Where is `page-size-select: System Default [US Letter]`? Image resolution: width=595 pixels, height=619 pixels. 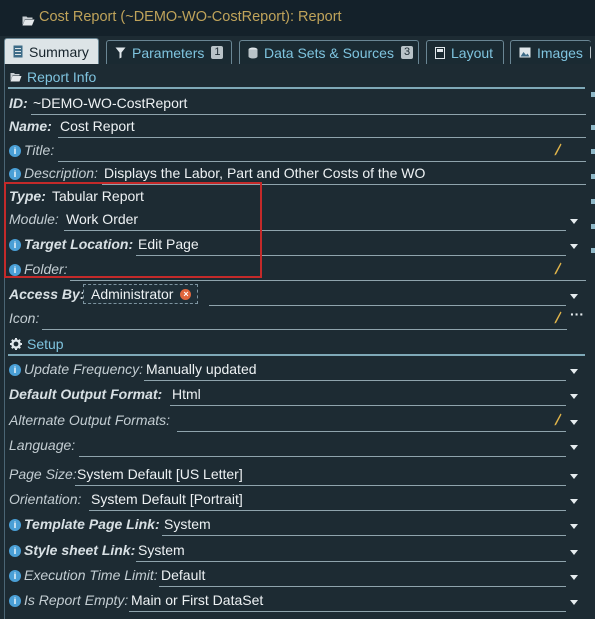
page-size-select: System Default [US Letter] is located at coordinates (160, 474).